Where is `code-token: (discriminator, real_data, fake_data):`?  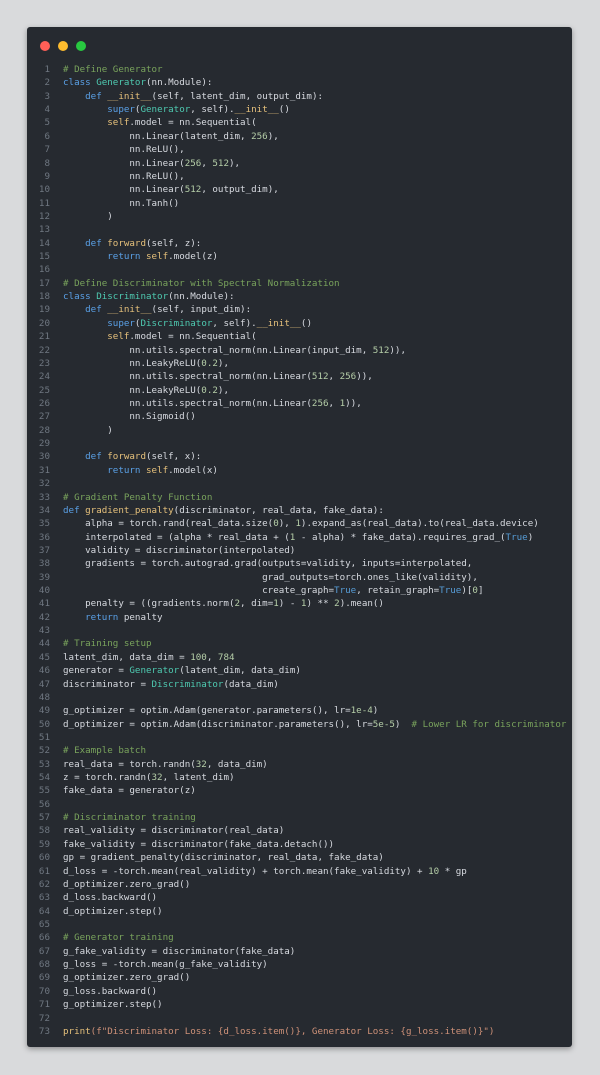 code-token: (discriminator, real_data, fake_data): is located at coordinates (278, 510).